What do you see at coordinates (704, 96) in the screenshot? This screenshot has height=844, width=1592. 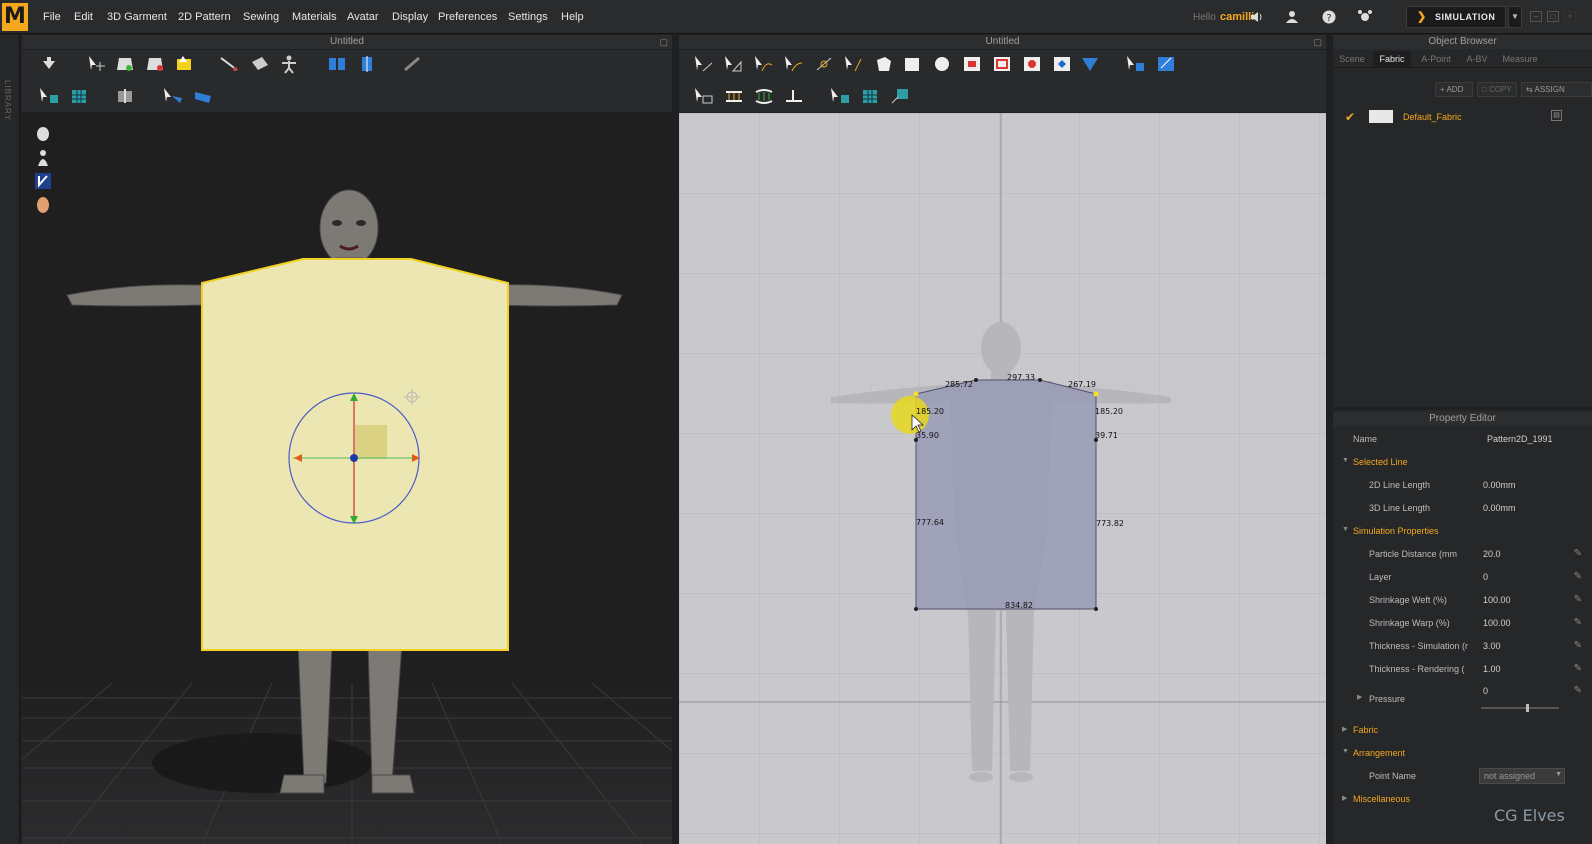 I see `select-sewing-icon` at bounding box center [704, 96].